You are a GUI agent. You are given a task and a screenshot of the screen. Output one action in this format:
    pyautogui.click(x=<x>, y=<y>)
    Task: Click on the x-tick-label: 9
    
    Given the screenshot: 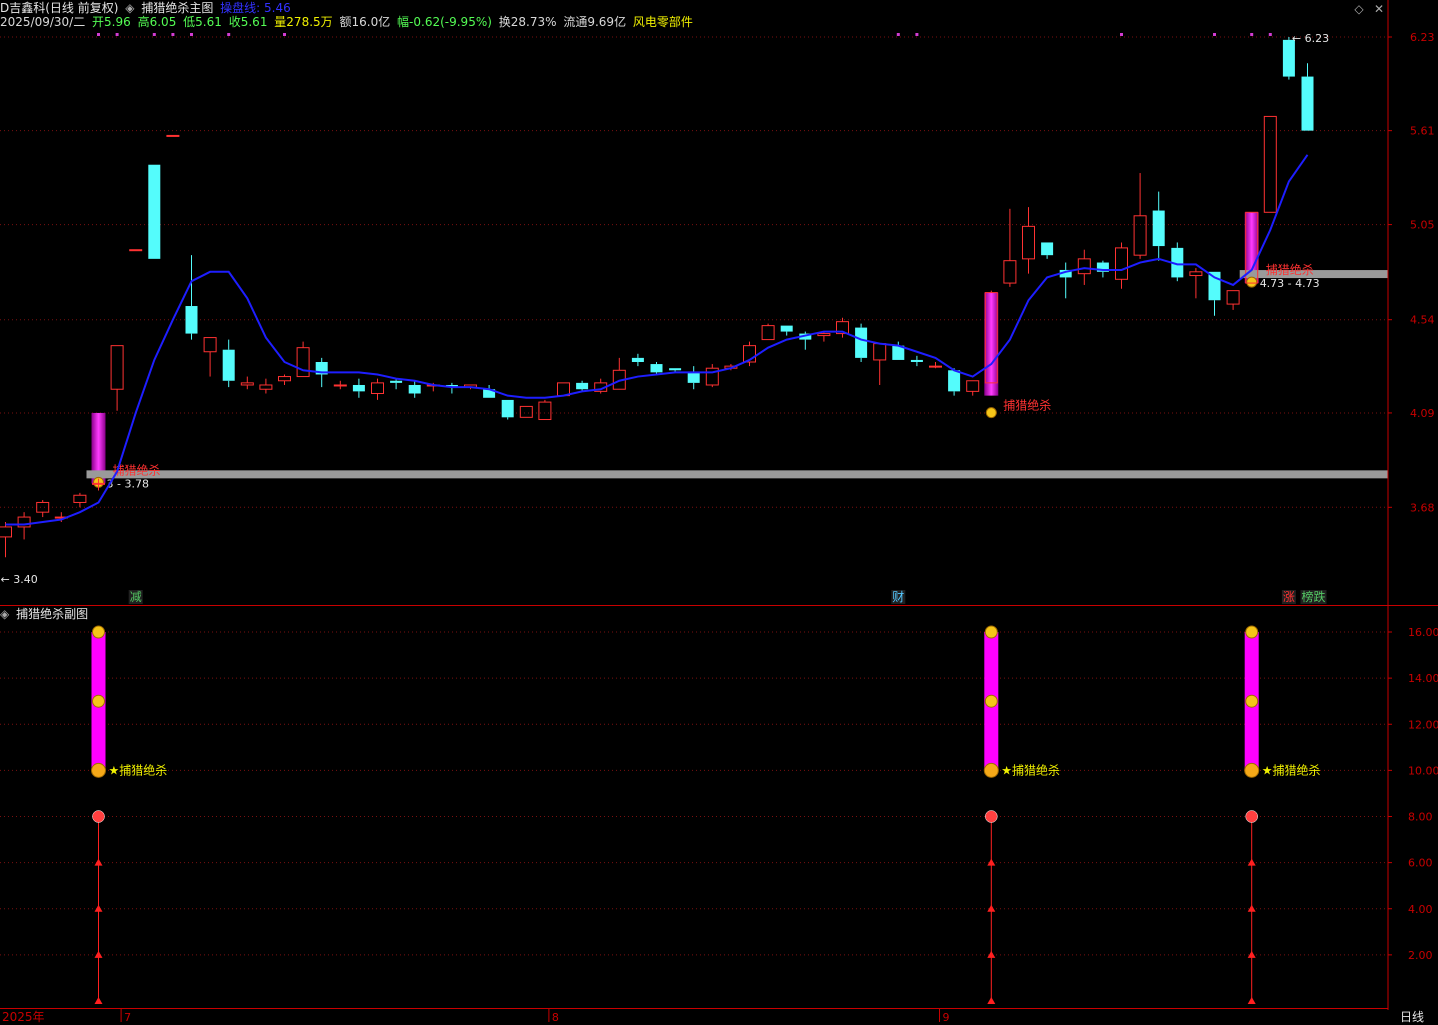 What is the action you would take?
    pyautogui.click(x=946, y=1017)
    